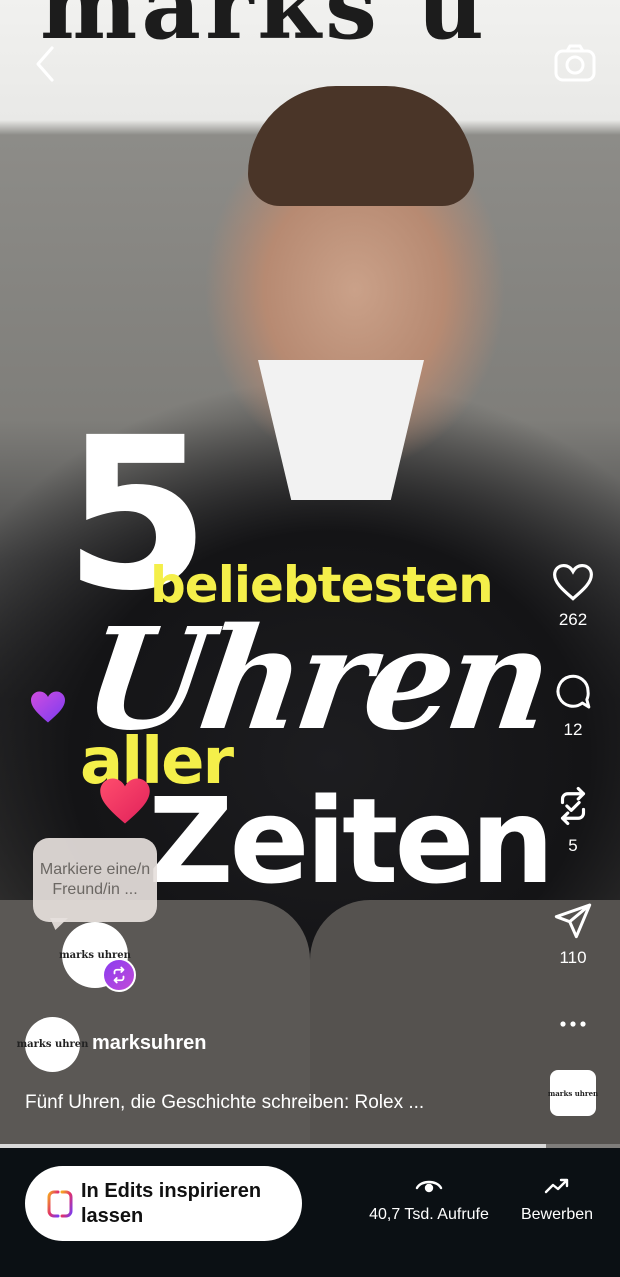 This screenshot has width=620, height=1277. I want to click on edits-icon, so click(60, 1203).